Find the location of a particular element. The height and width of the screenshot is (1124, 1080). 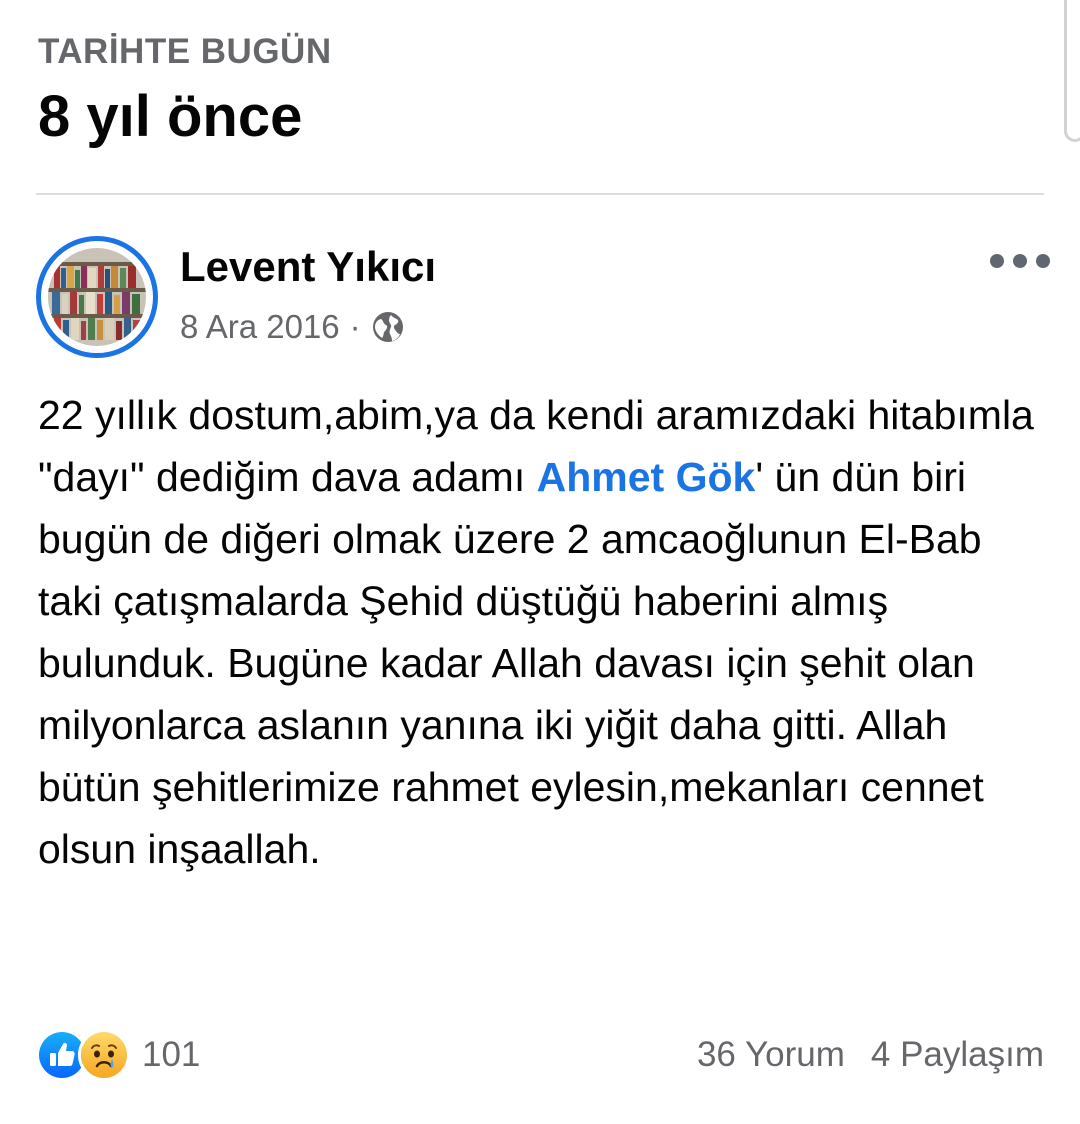

memory-title: 8 yıl önce is located at coordinates (170, 116).